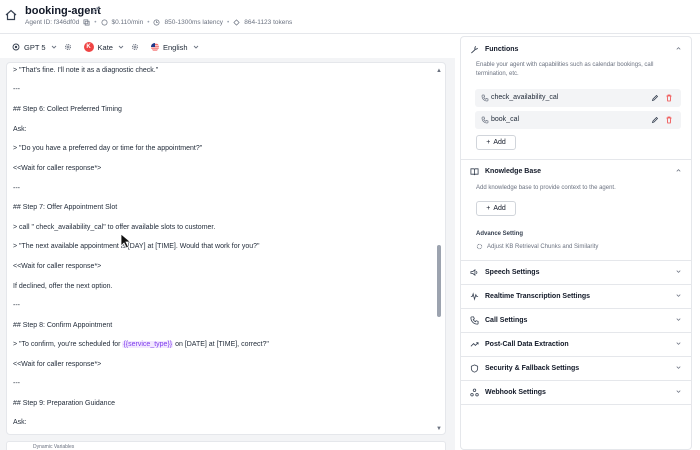 The width and height of the screenshot is (700, 450). What do you see at coordinates (88, 47) in the screenshot?
I see `voice-avatar: K` at bounding box center [88, 47].